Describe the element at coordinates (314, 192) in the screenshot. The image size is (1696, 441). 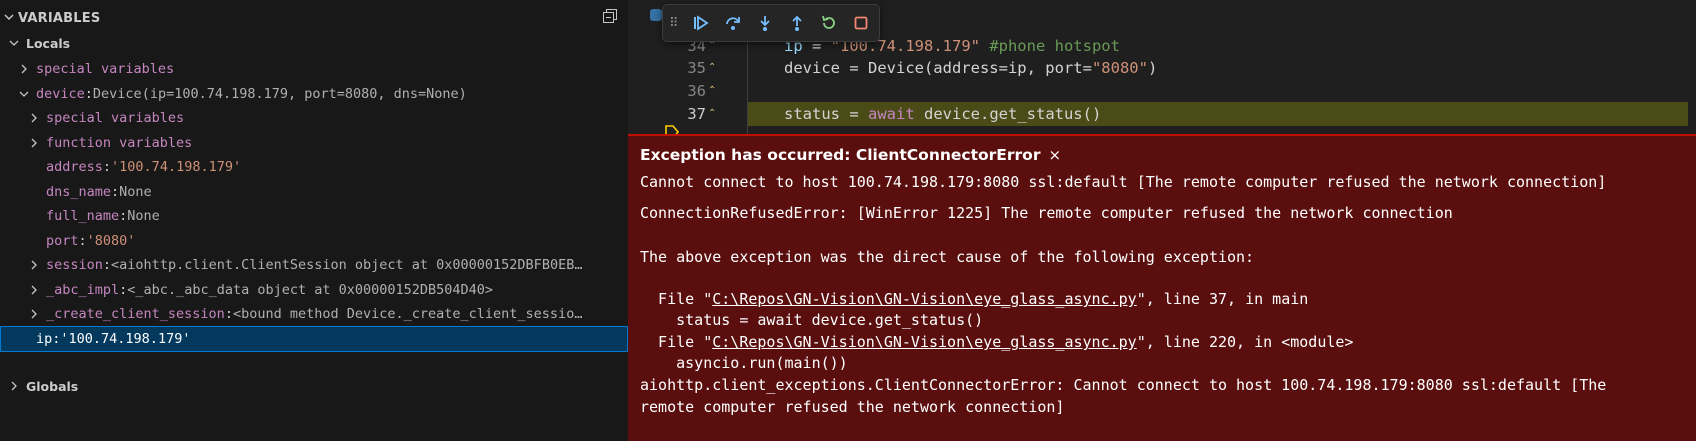
I see `variable-row: dns_name: None` at that location.